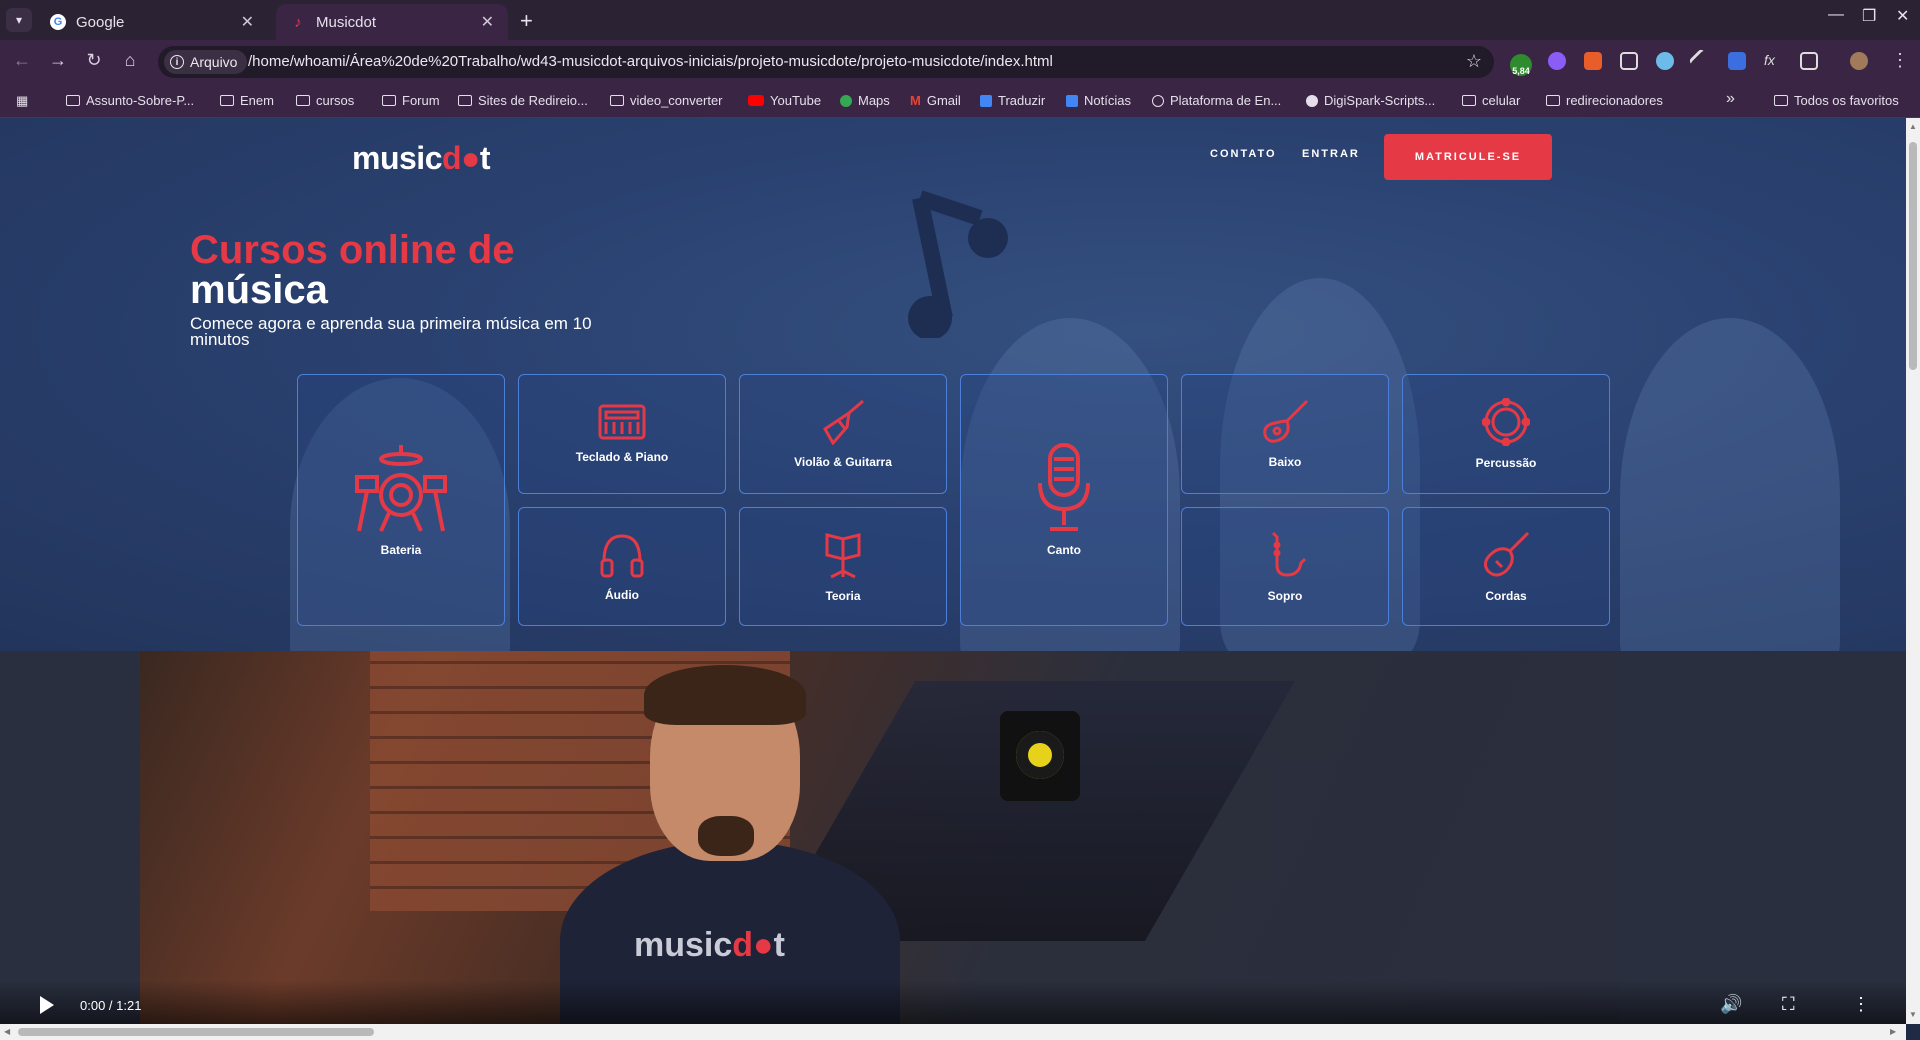 The image size is (1920, 1040). I want to click on bookmark-item: video_converter, so click(666, 100).